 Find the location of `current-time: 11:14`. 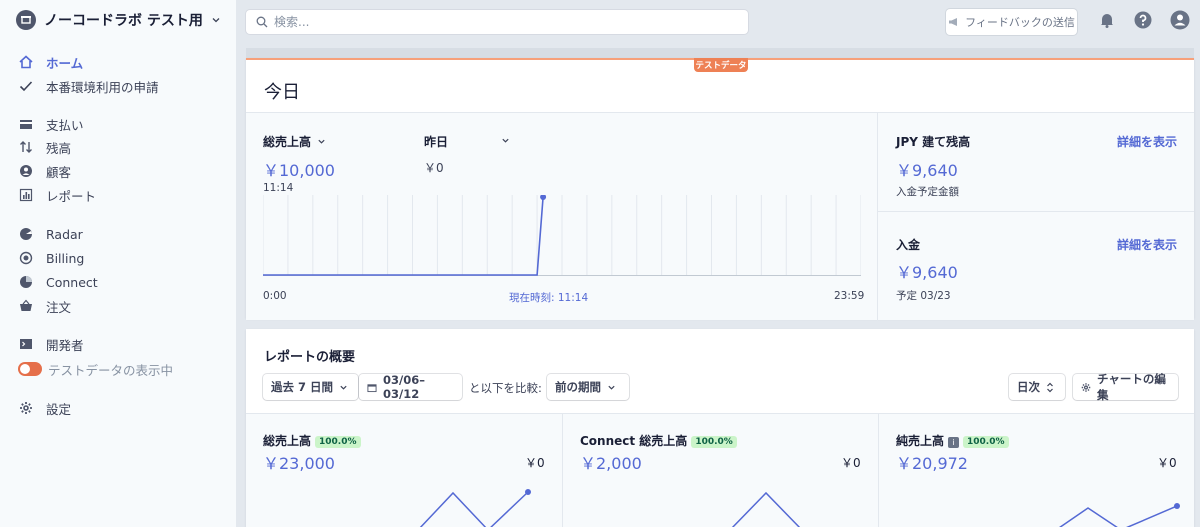

current-time: 11:14 is located at coordinates (278, 188).